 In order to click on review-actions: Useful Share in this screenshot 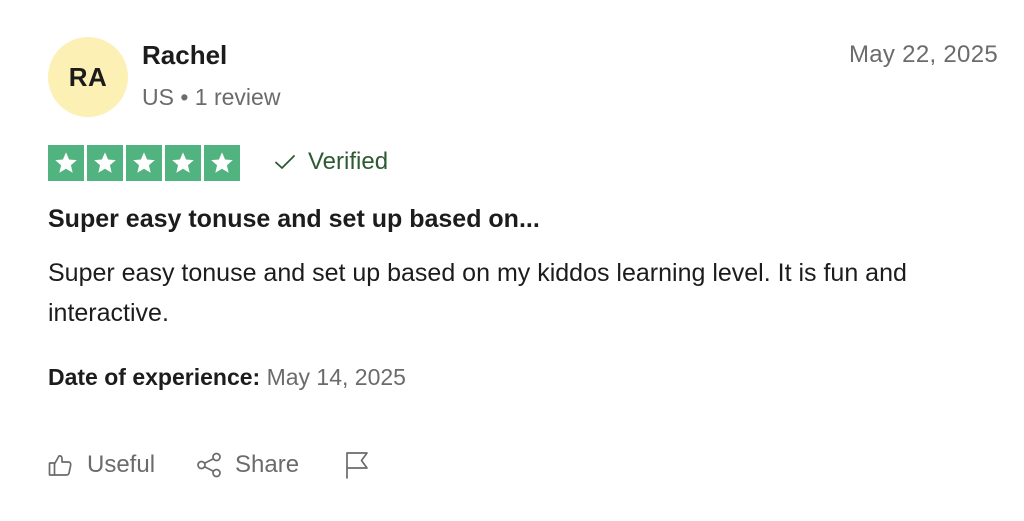, I will do `click(209, 465)`.